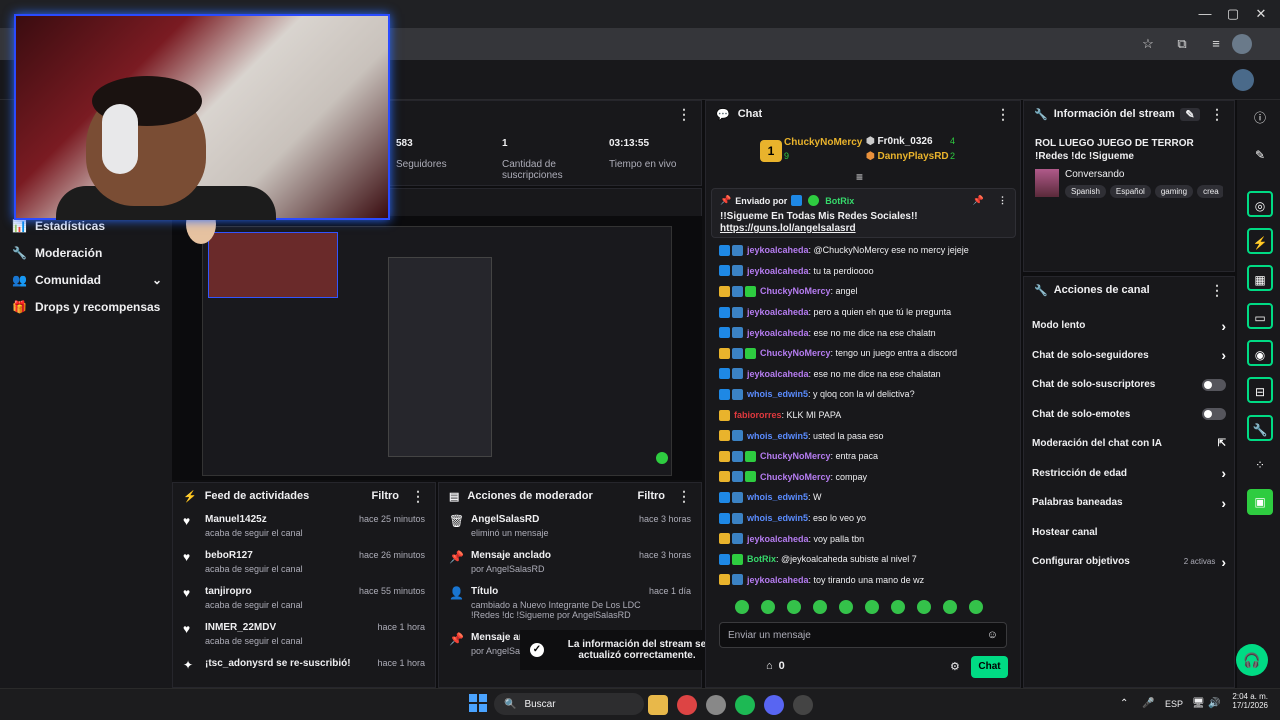 Image resolution: width=1280 pixels, height=720 pixels. Describe the element at coordinates (1248, 701) in the screenshot. I see `clock: 2:04 a. m. 17/1/2026` at that location.